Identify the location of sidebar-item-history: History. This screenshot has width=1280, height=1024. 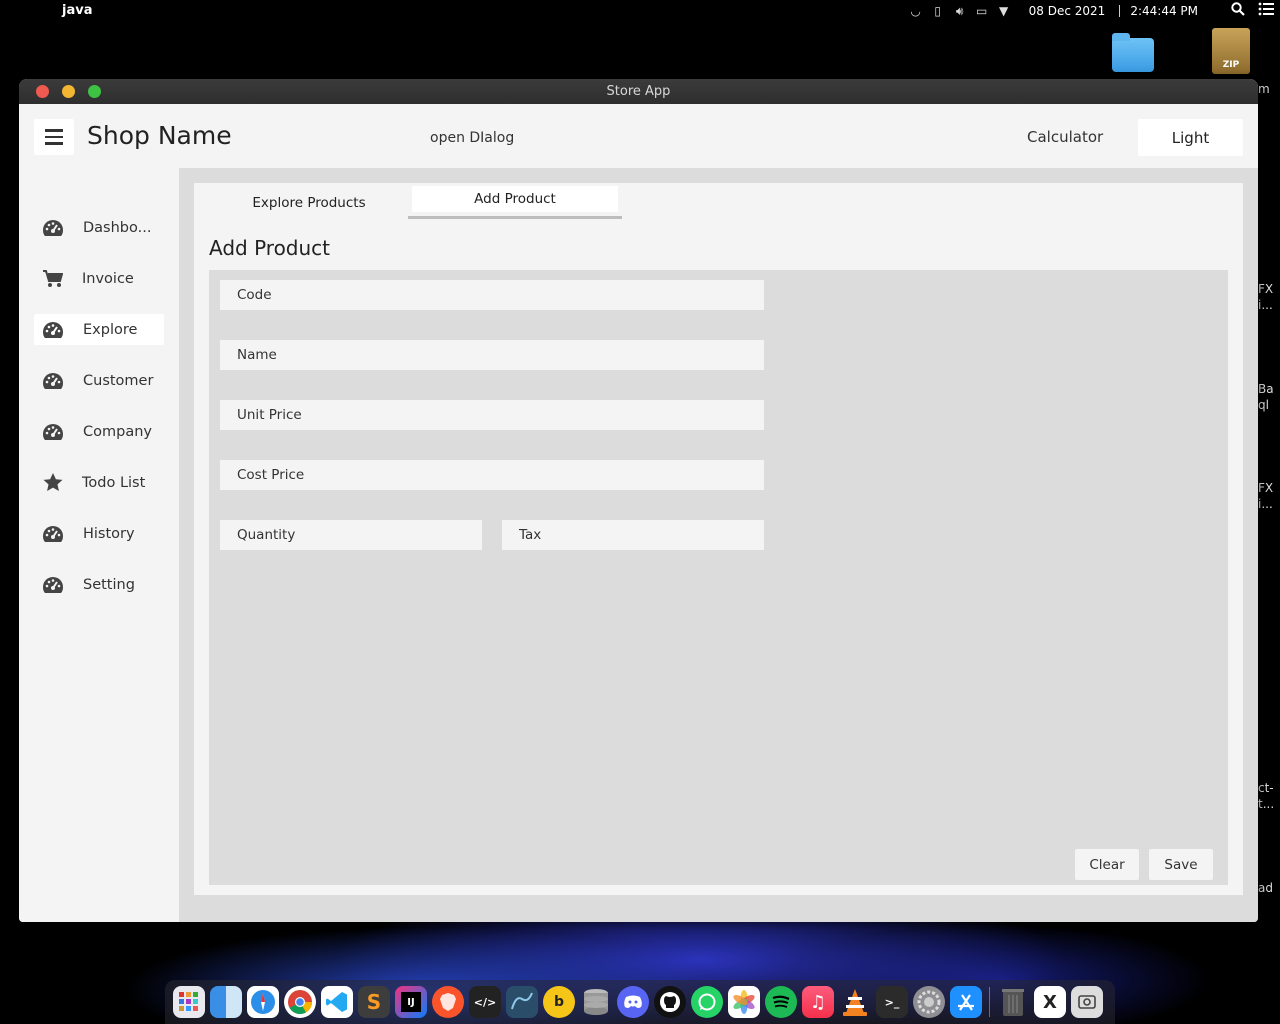
(99, 533).